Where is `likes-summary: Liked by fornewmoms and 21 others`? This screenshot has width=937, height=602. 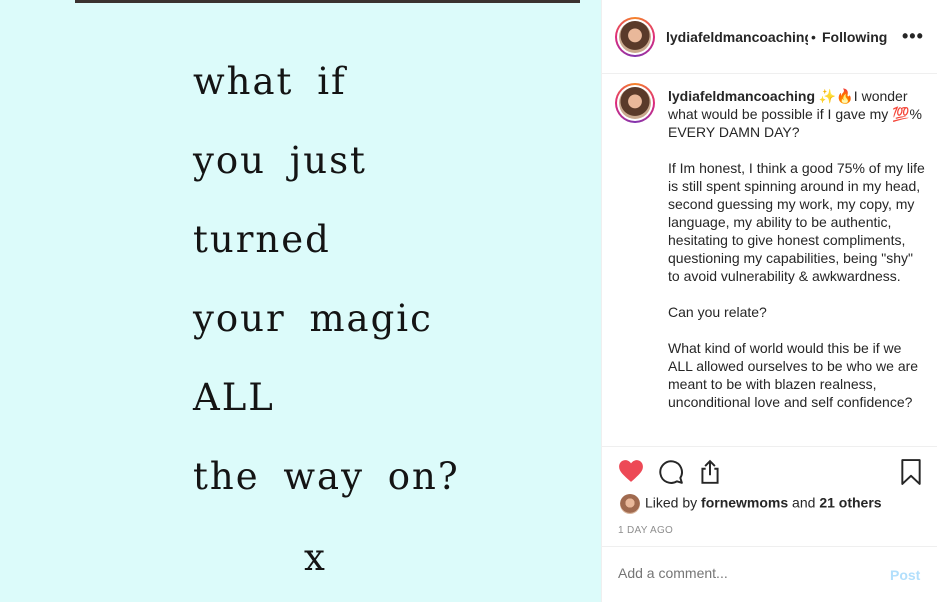
likes-summary: Liked by fornewmoms and 21 others is located at coordinates (751, 504).